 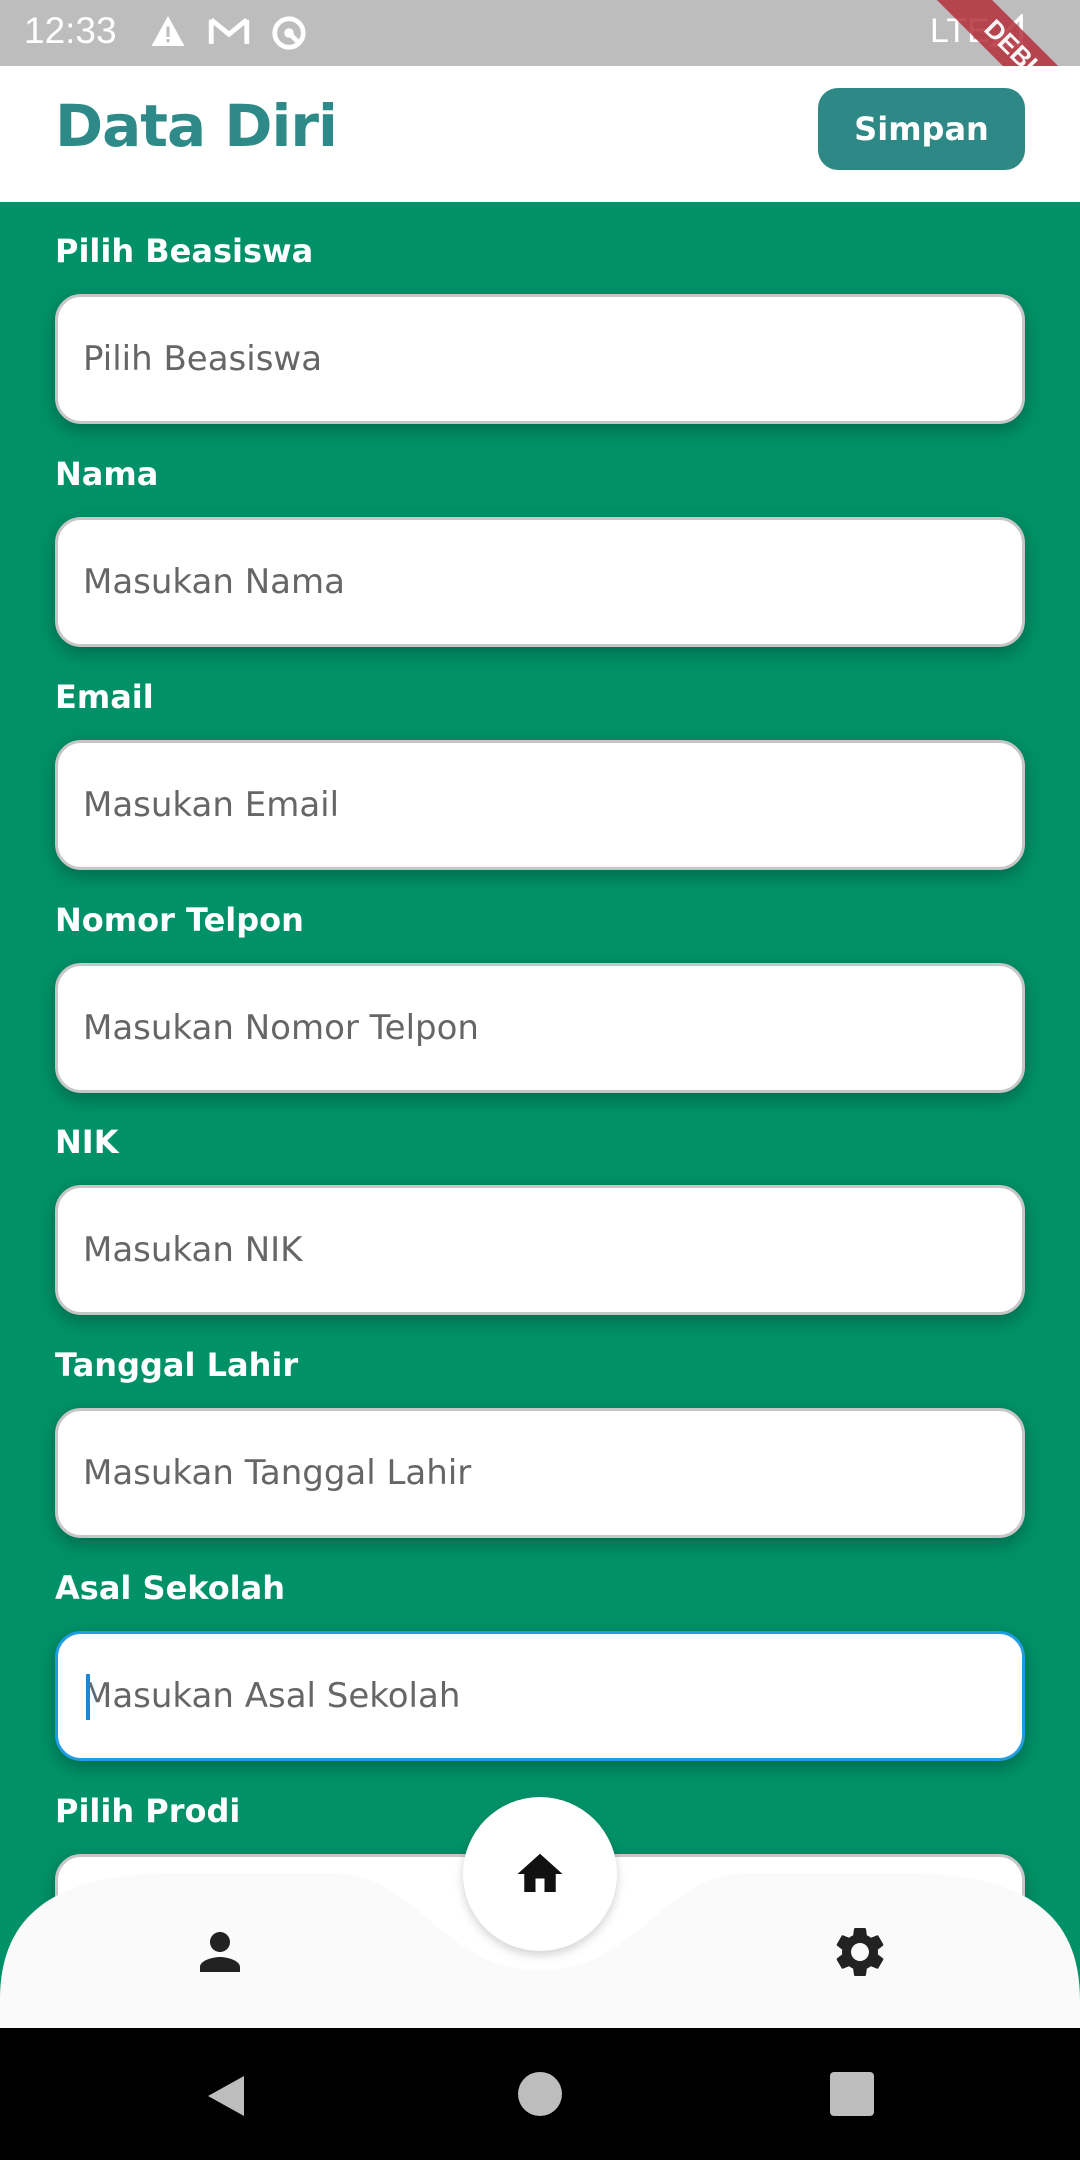 I want to click on field-label: Pilih Beasiswa, so click(x=184, y=251).